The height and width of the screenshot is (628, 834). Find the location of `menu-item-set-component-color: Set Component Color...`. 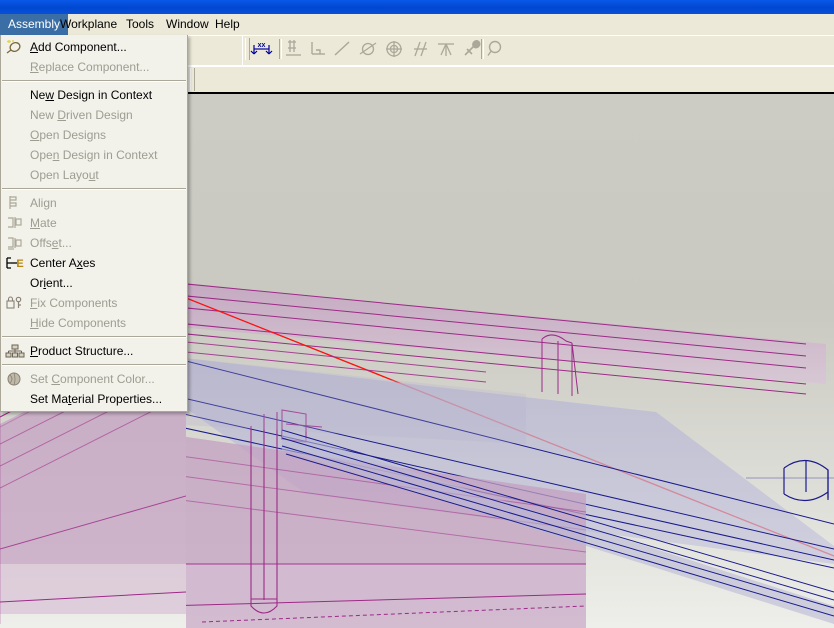

menu-item-set-component-color: Set Component Color... is located at coordinates (94, 379).